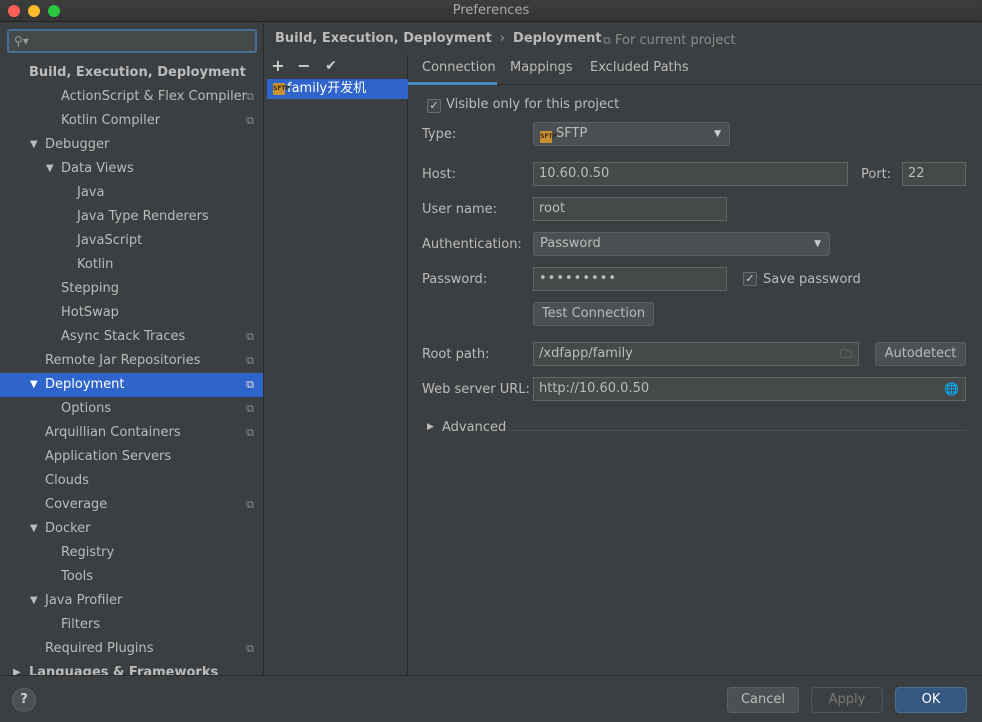 This screenshot has width=982, height=722. Describe the element at coordinates (847, 700) in the screenshot. I see `apply-button: Apply` at that location.